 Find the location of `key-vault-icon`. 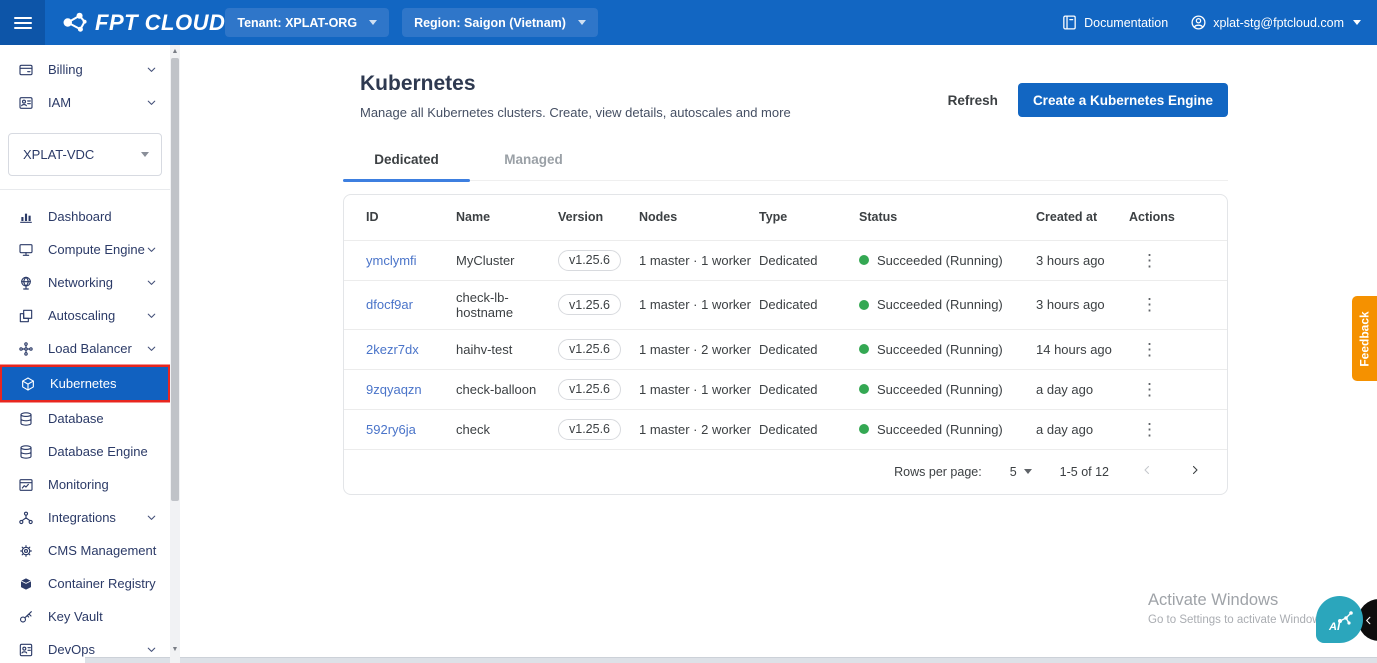

key-vault-icon is located at coordinates (26, 617).